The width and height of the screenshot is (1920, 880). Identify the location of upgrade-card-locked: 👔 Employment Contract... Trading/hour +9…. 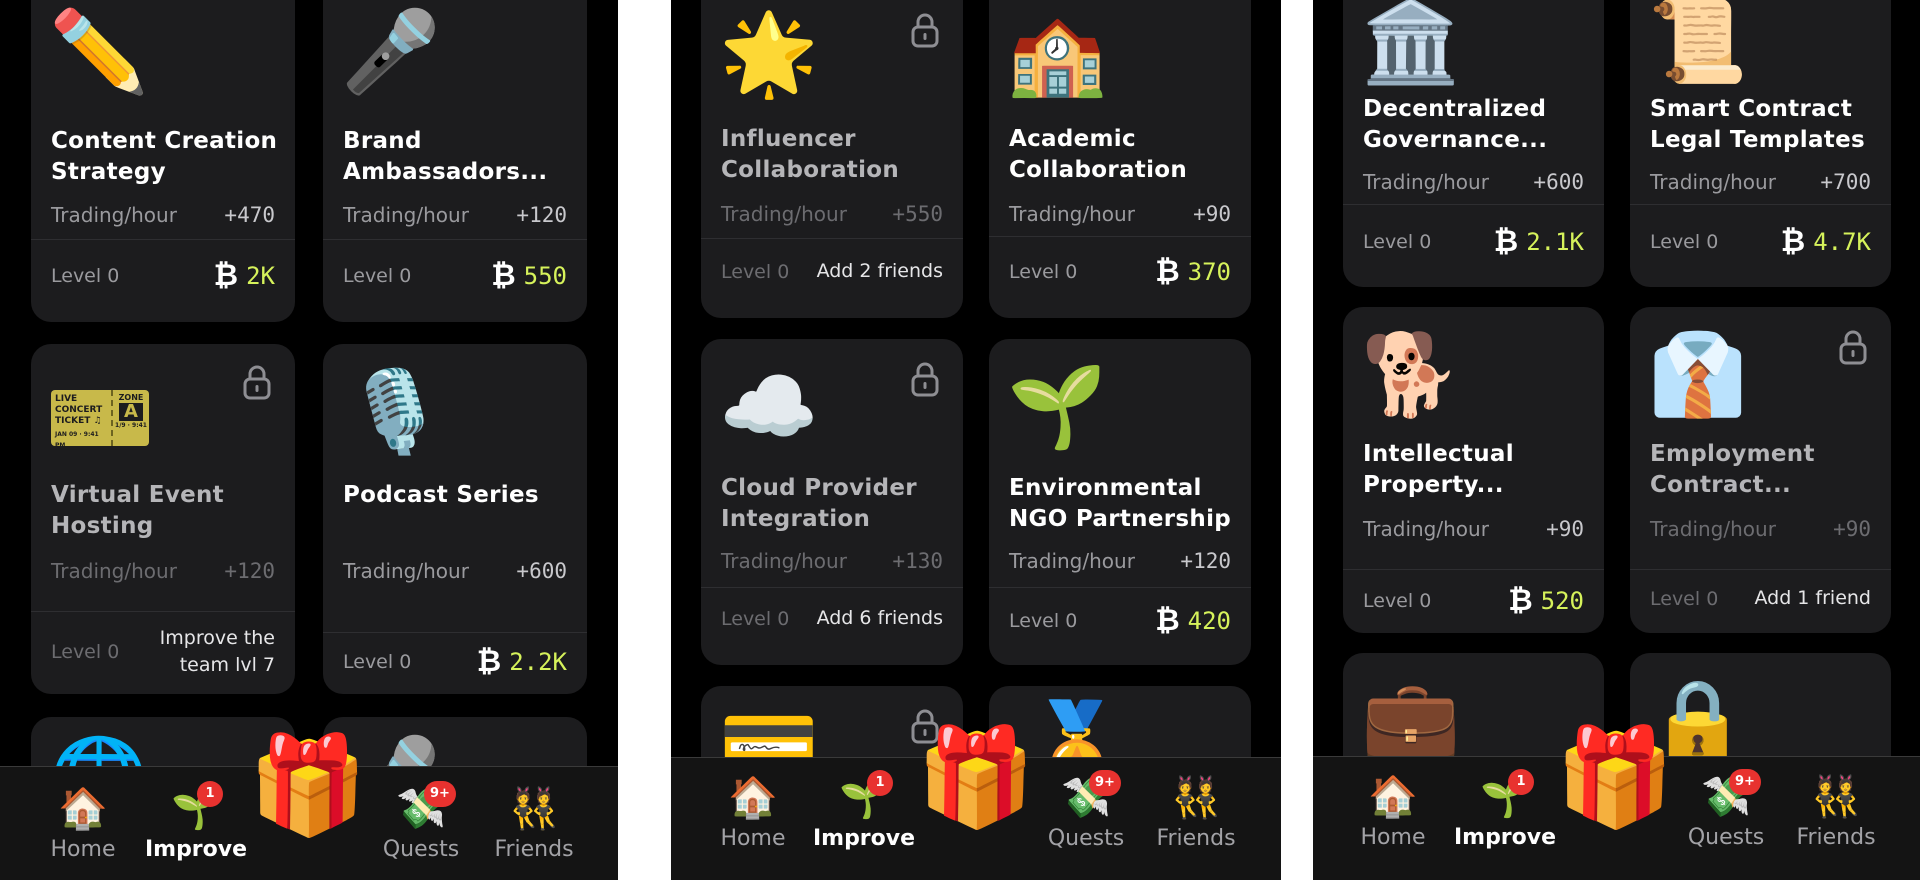
(1760, 470).